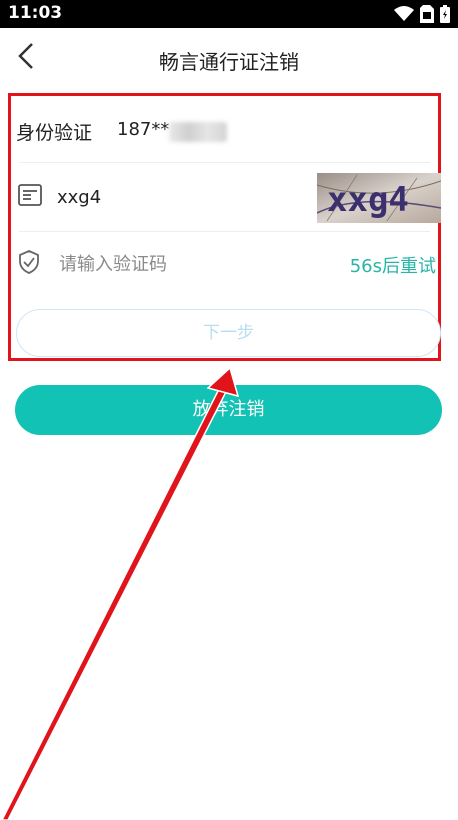 Image resolution: width=458 pixels, height=820 pixels. Describe the element at coordinates (229, 62) in the screenshot. I see `page-title: 畅言通行证注销` at that location.